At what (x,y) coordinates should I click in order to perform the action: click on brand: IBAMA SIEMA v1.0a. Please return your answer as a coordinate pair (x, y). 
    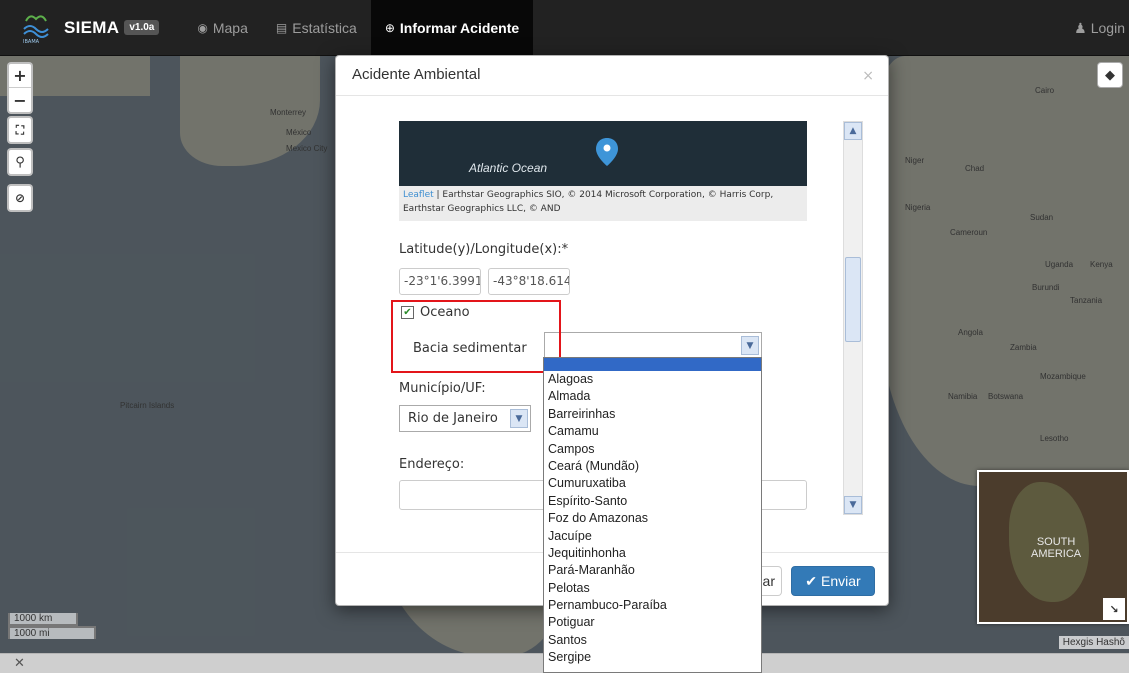
    Looking at the image, I should click on (80, 28).